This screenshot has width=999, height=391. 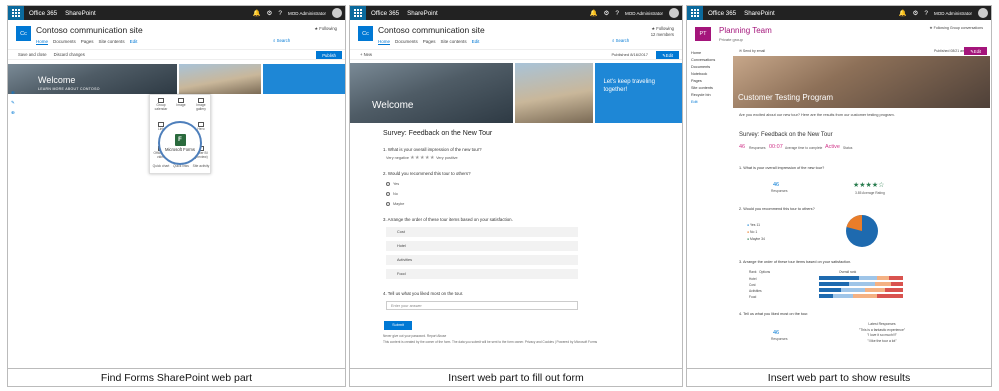 What do you see at coordinates (482, 274) in the screenshot?
I see `rank-item: Food` at bounding box center [482, 274].